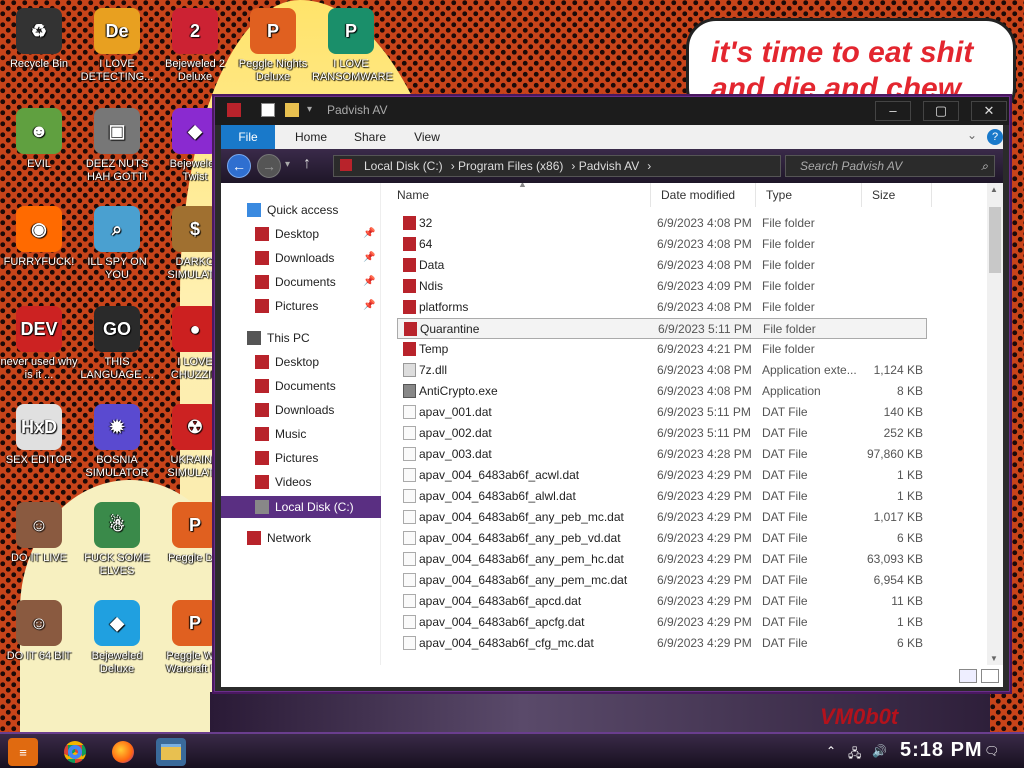 This screenshot has height=768, width=1024. Describe the element at coordinates (427, 137) in the screenshot. I see `tab-view: View` at that location.